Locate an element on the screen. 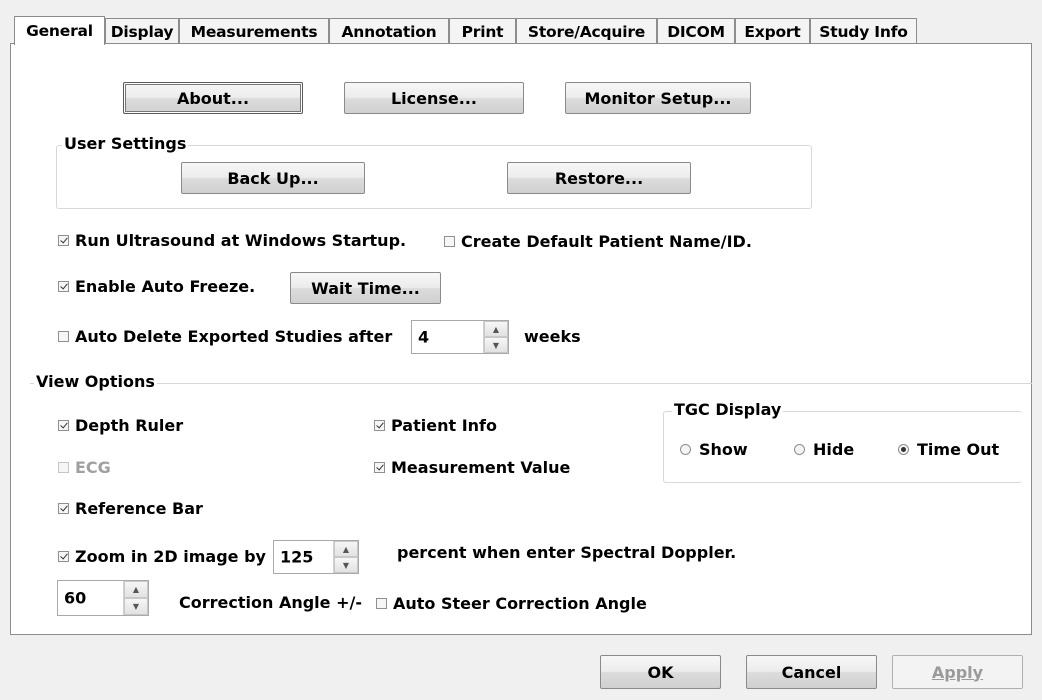 The height and width of the screenshot is (700, 1042). tab-study-info: Study Info is located at coordinates (863, 31).